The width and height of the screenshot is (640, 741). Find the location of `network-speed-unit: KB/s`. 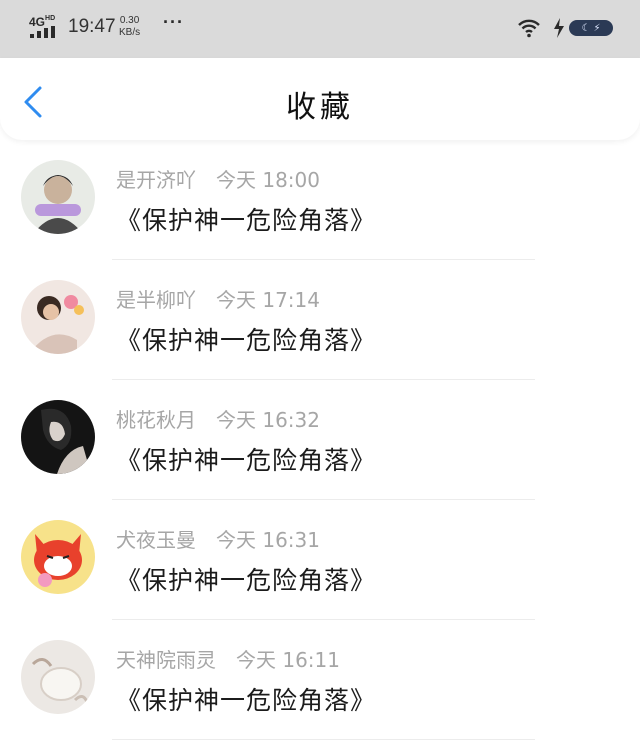

network-speed-unit: KB/s is located at coordinates (130, 32).